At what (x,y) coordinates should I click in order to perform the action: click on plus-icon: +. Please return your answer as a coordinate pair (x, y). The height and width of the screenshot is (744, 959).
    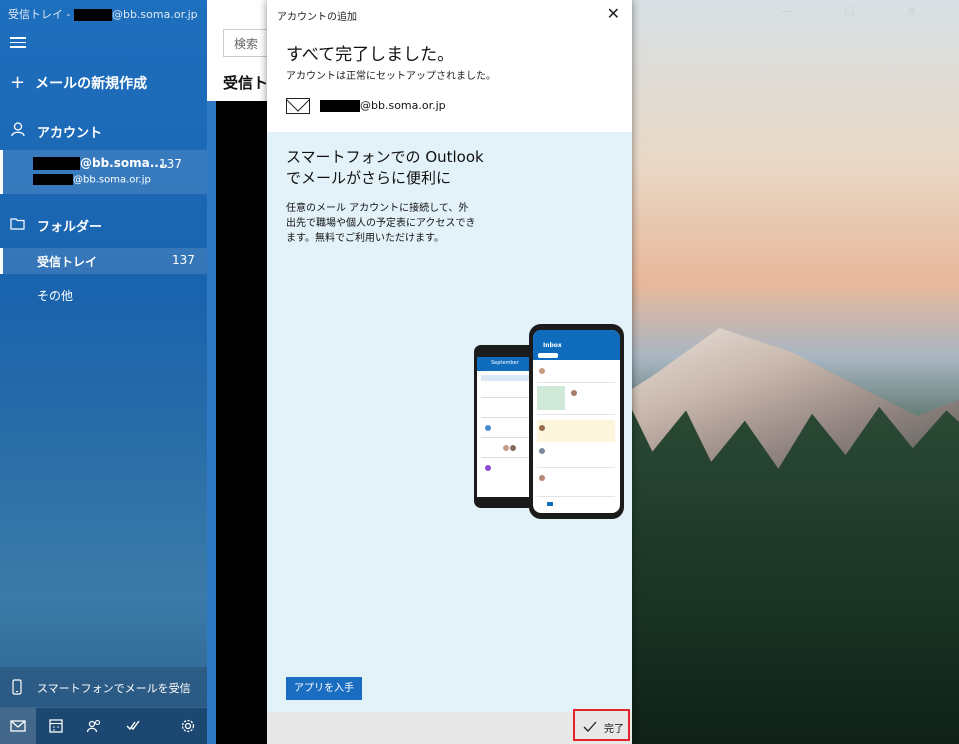
    Looking at the image, I should click on (18, 82).